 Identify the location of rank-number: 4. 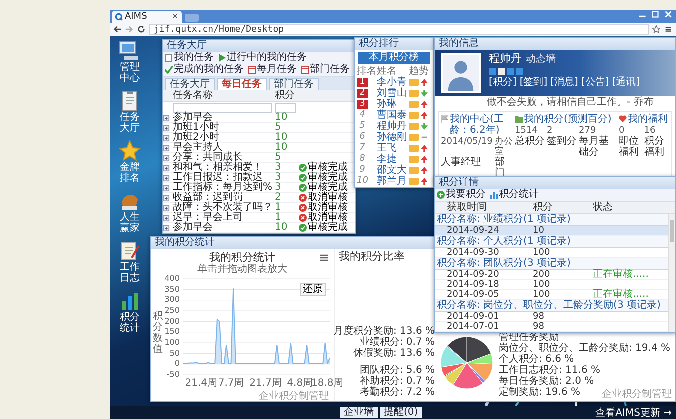
(362, 115).